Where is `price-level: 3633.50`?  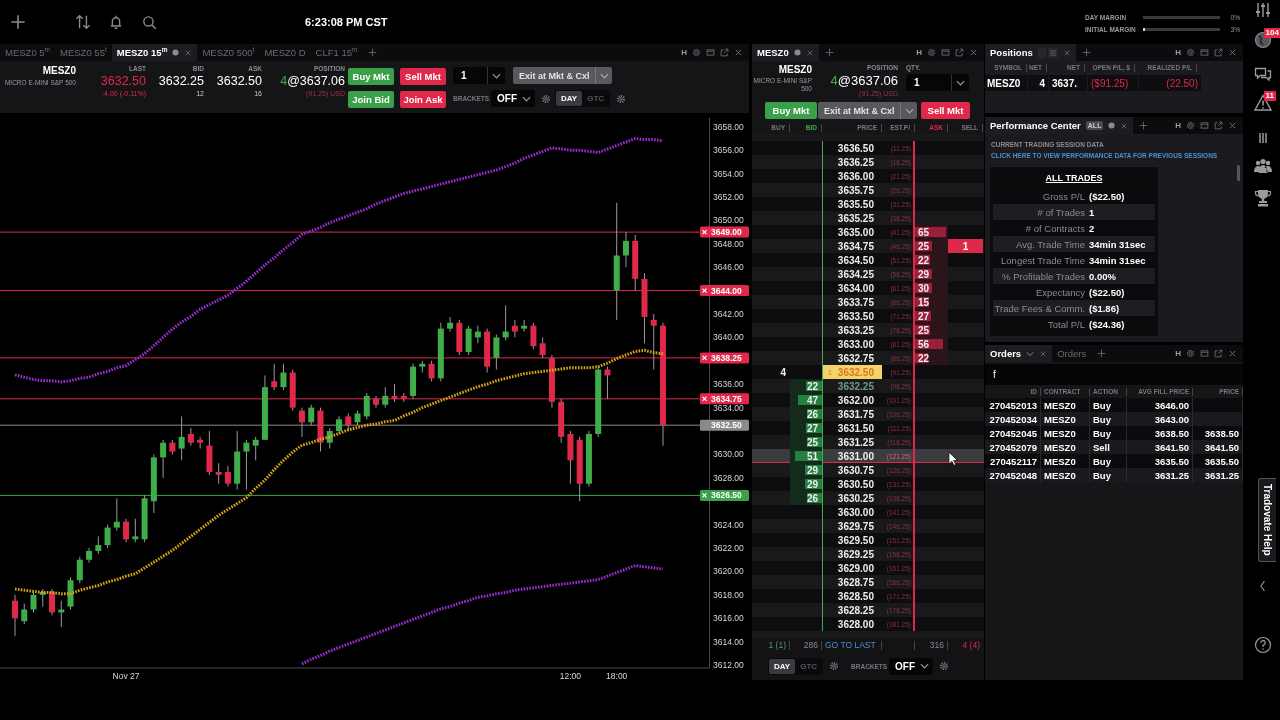 price-level: 3633.50 is located at coordinates (855, 316).